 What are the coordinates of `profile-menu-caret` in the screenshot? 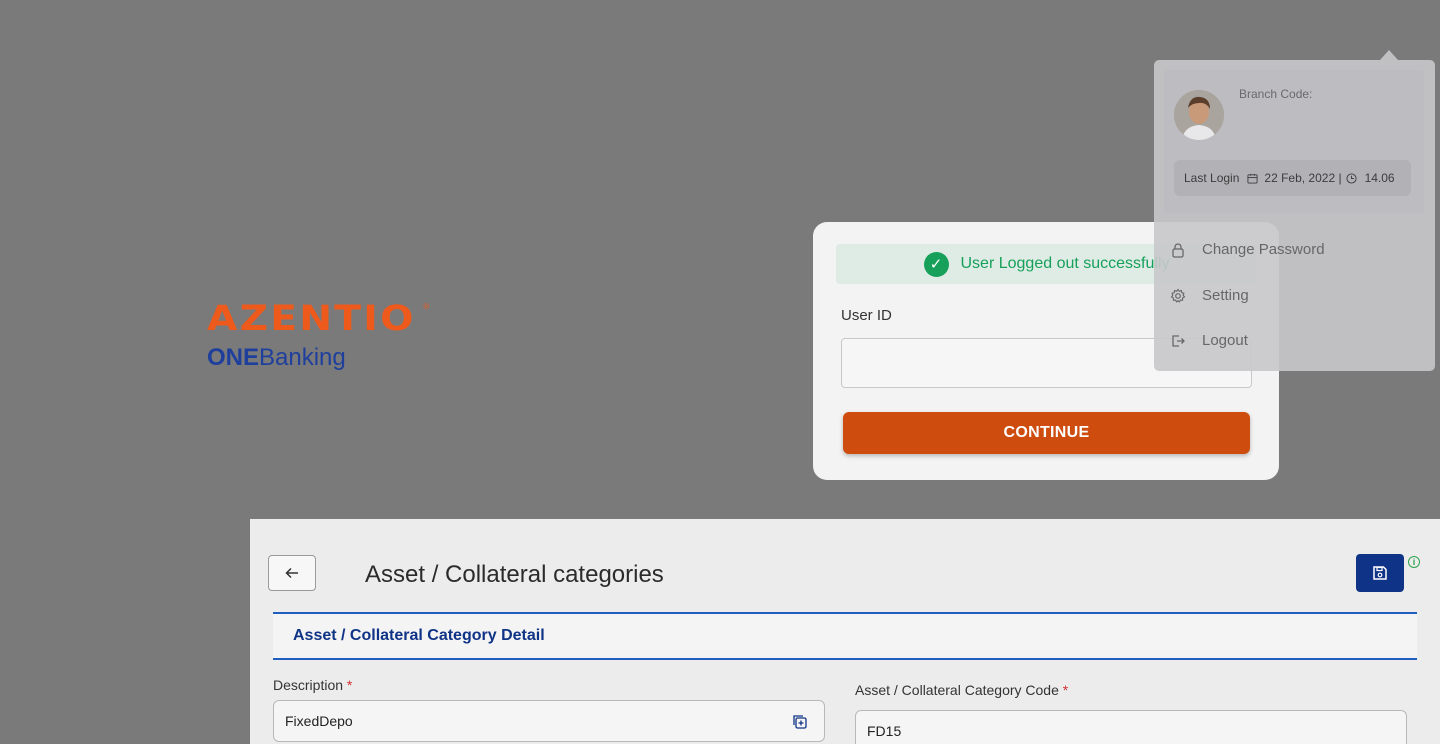 It's located at (1389, 55).